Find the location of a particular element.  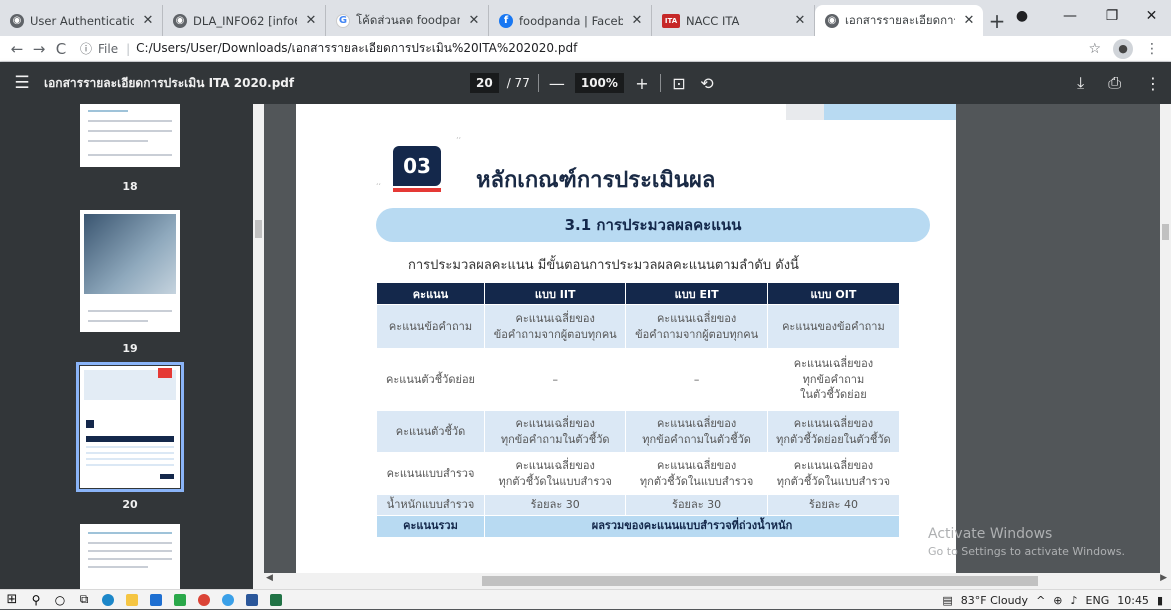

new-tab-button: + is located at coordinates (997, 20).